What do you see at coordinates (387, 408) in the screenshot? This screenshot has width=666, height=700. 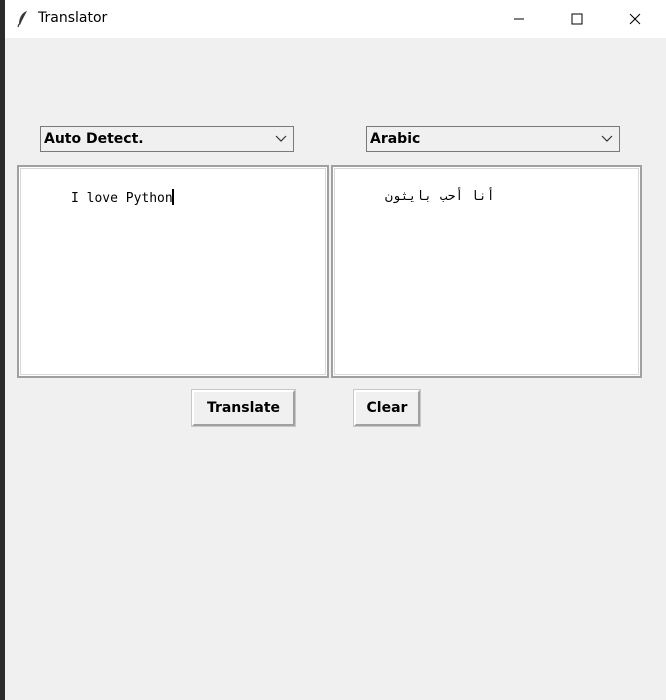 I see `clear-button: Clear` at bounding box center [387, 408].